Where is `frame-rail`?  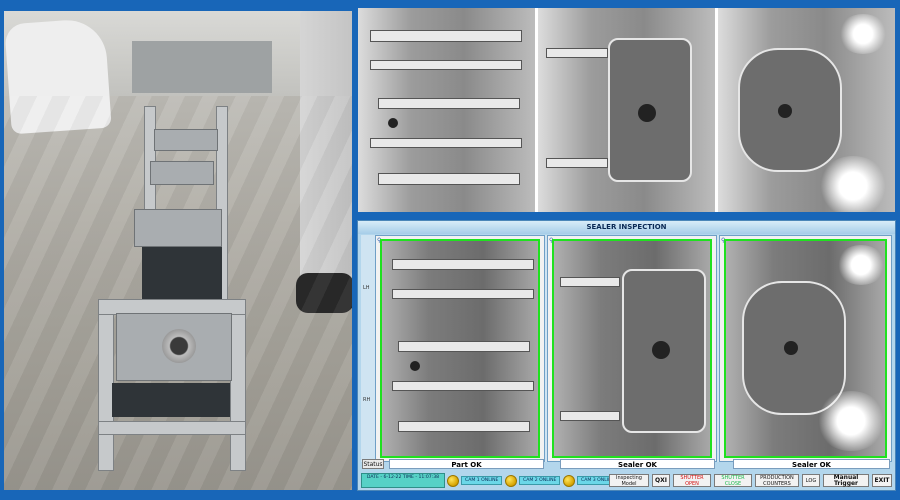
frame-rail is located at coordinates (238, 385).